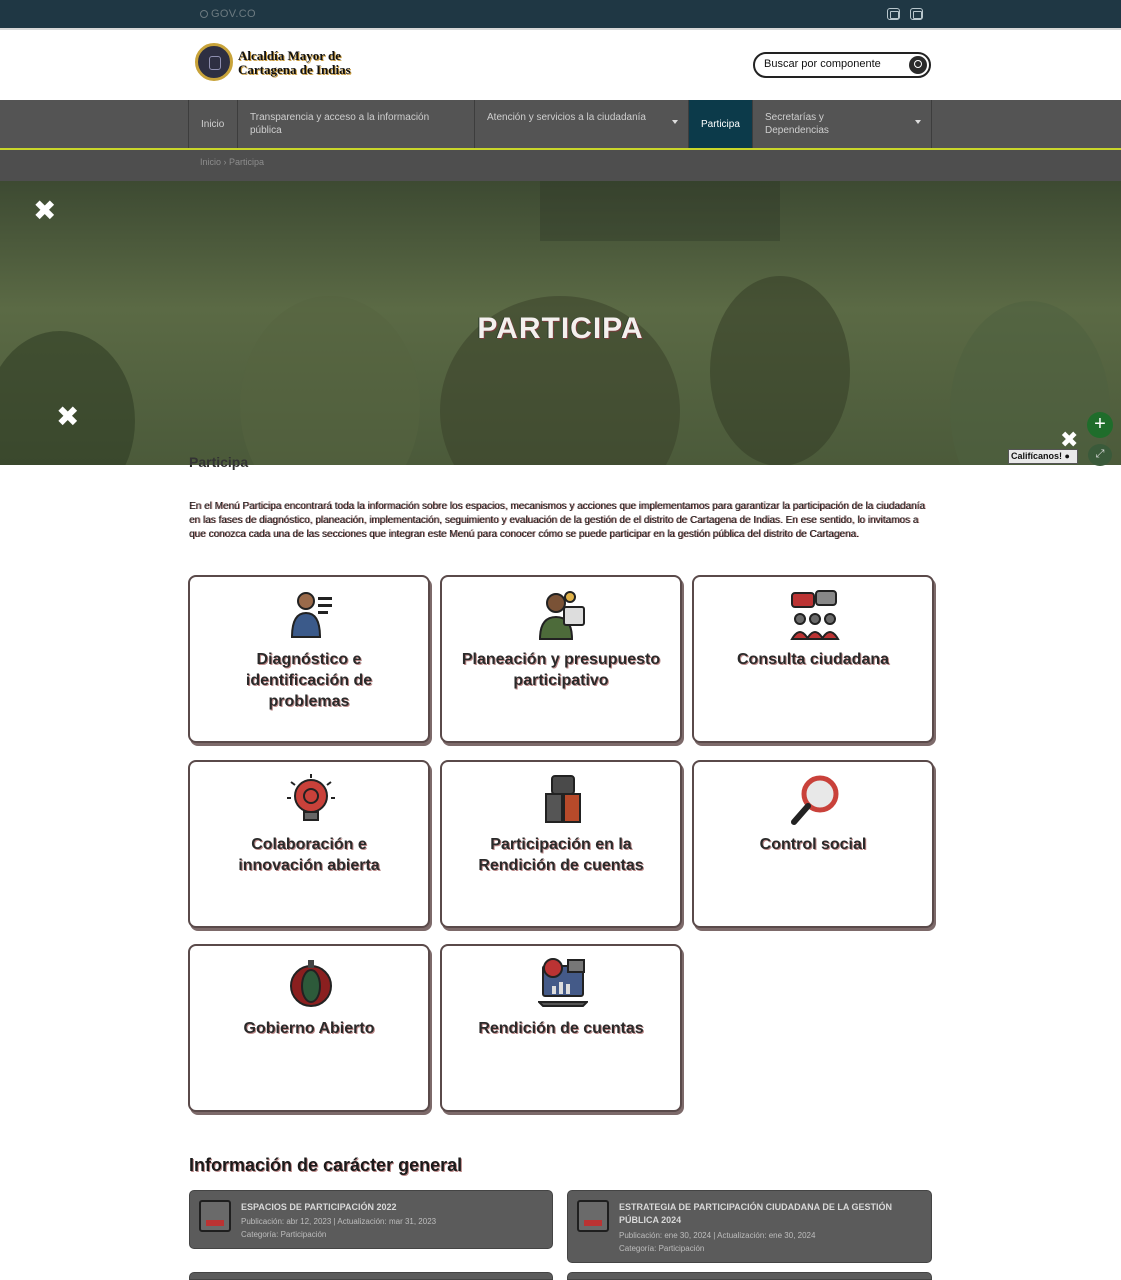  I want to click on language-icon, so click(916, 14).